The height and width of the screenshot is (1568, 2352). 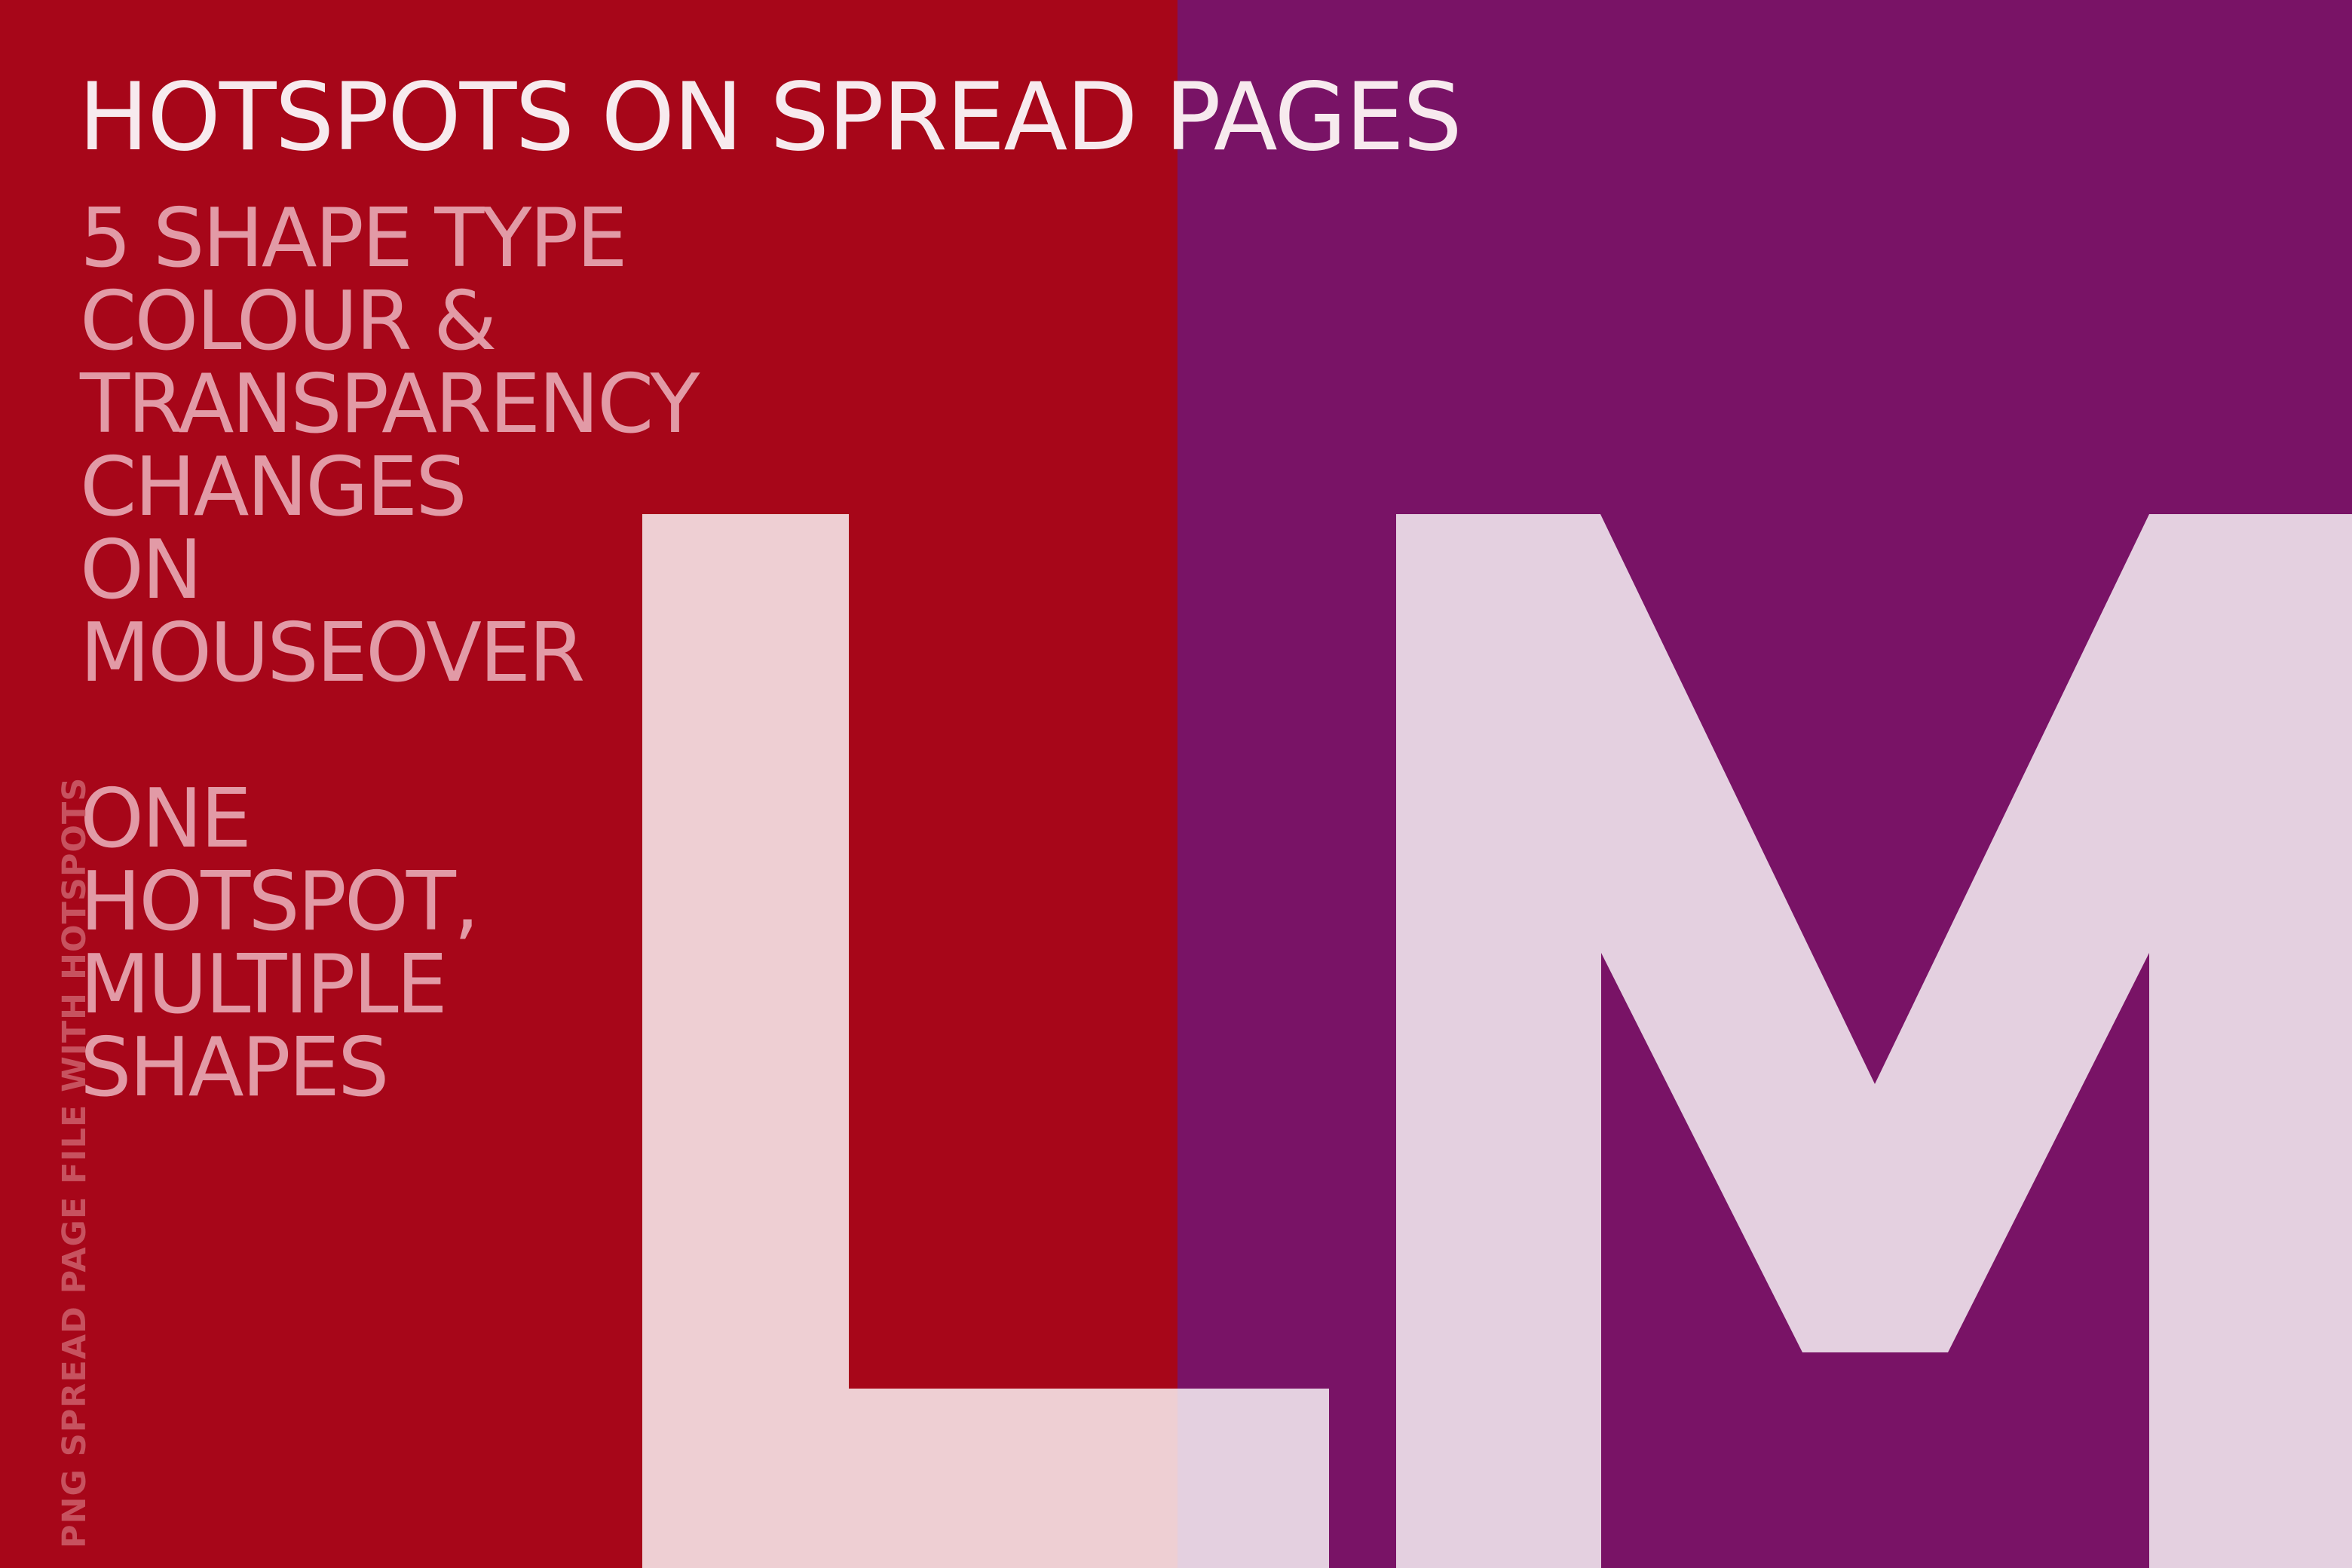 I want to click on feature-line: MOUSEOVER, so click(x=332, y=653).